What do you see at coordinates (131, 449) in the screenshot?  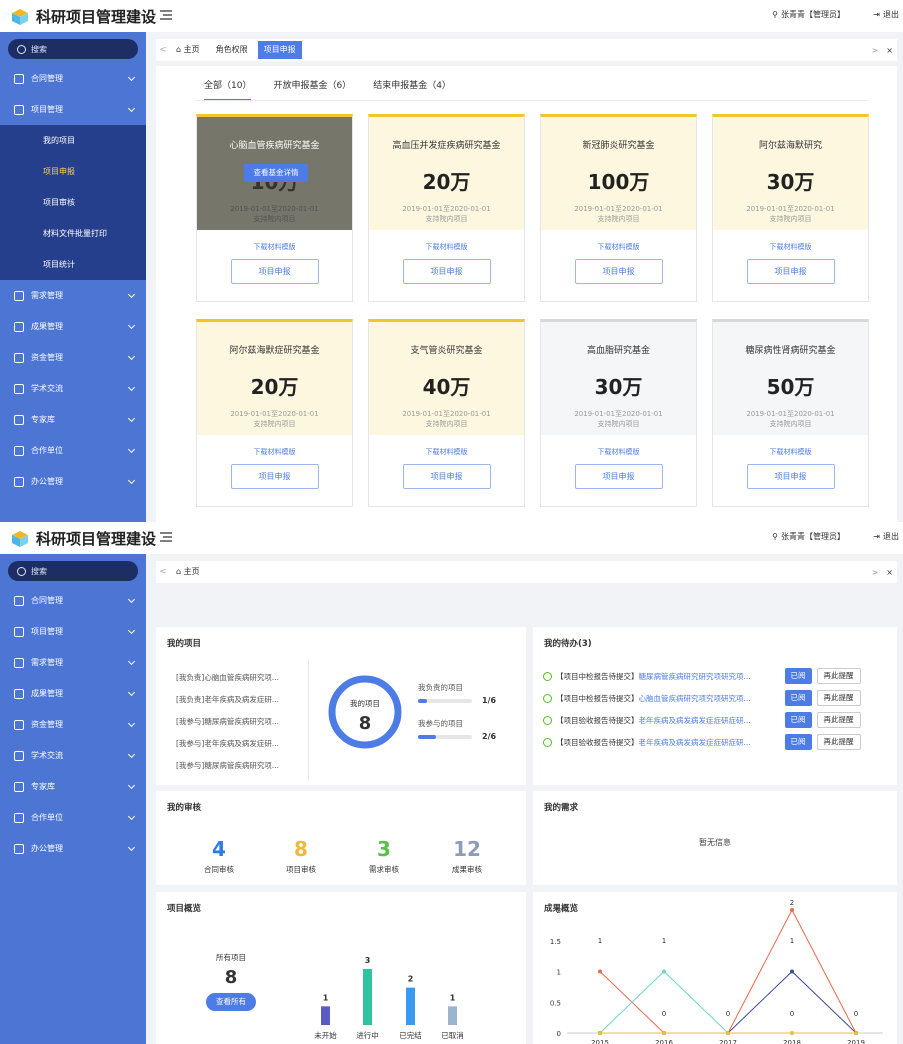 I see `chevron-down-icon` at bounding box center [131, 449].